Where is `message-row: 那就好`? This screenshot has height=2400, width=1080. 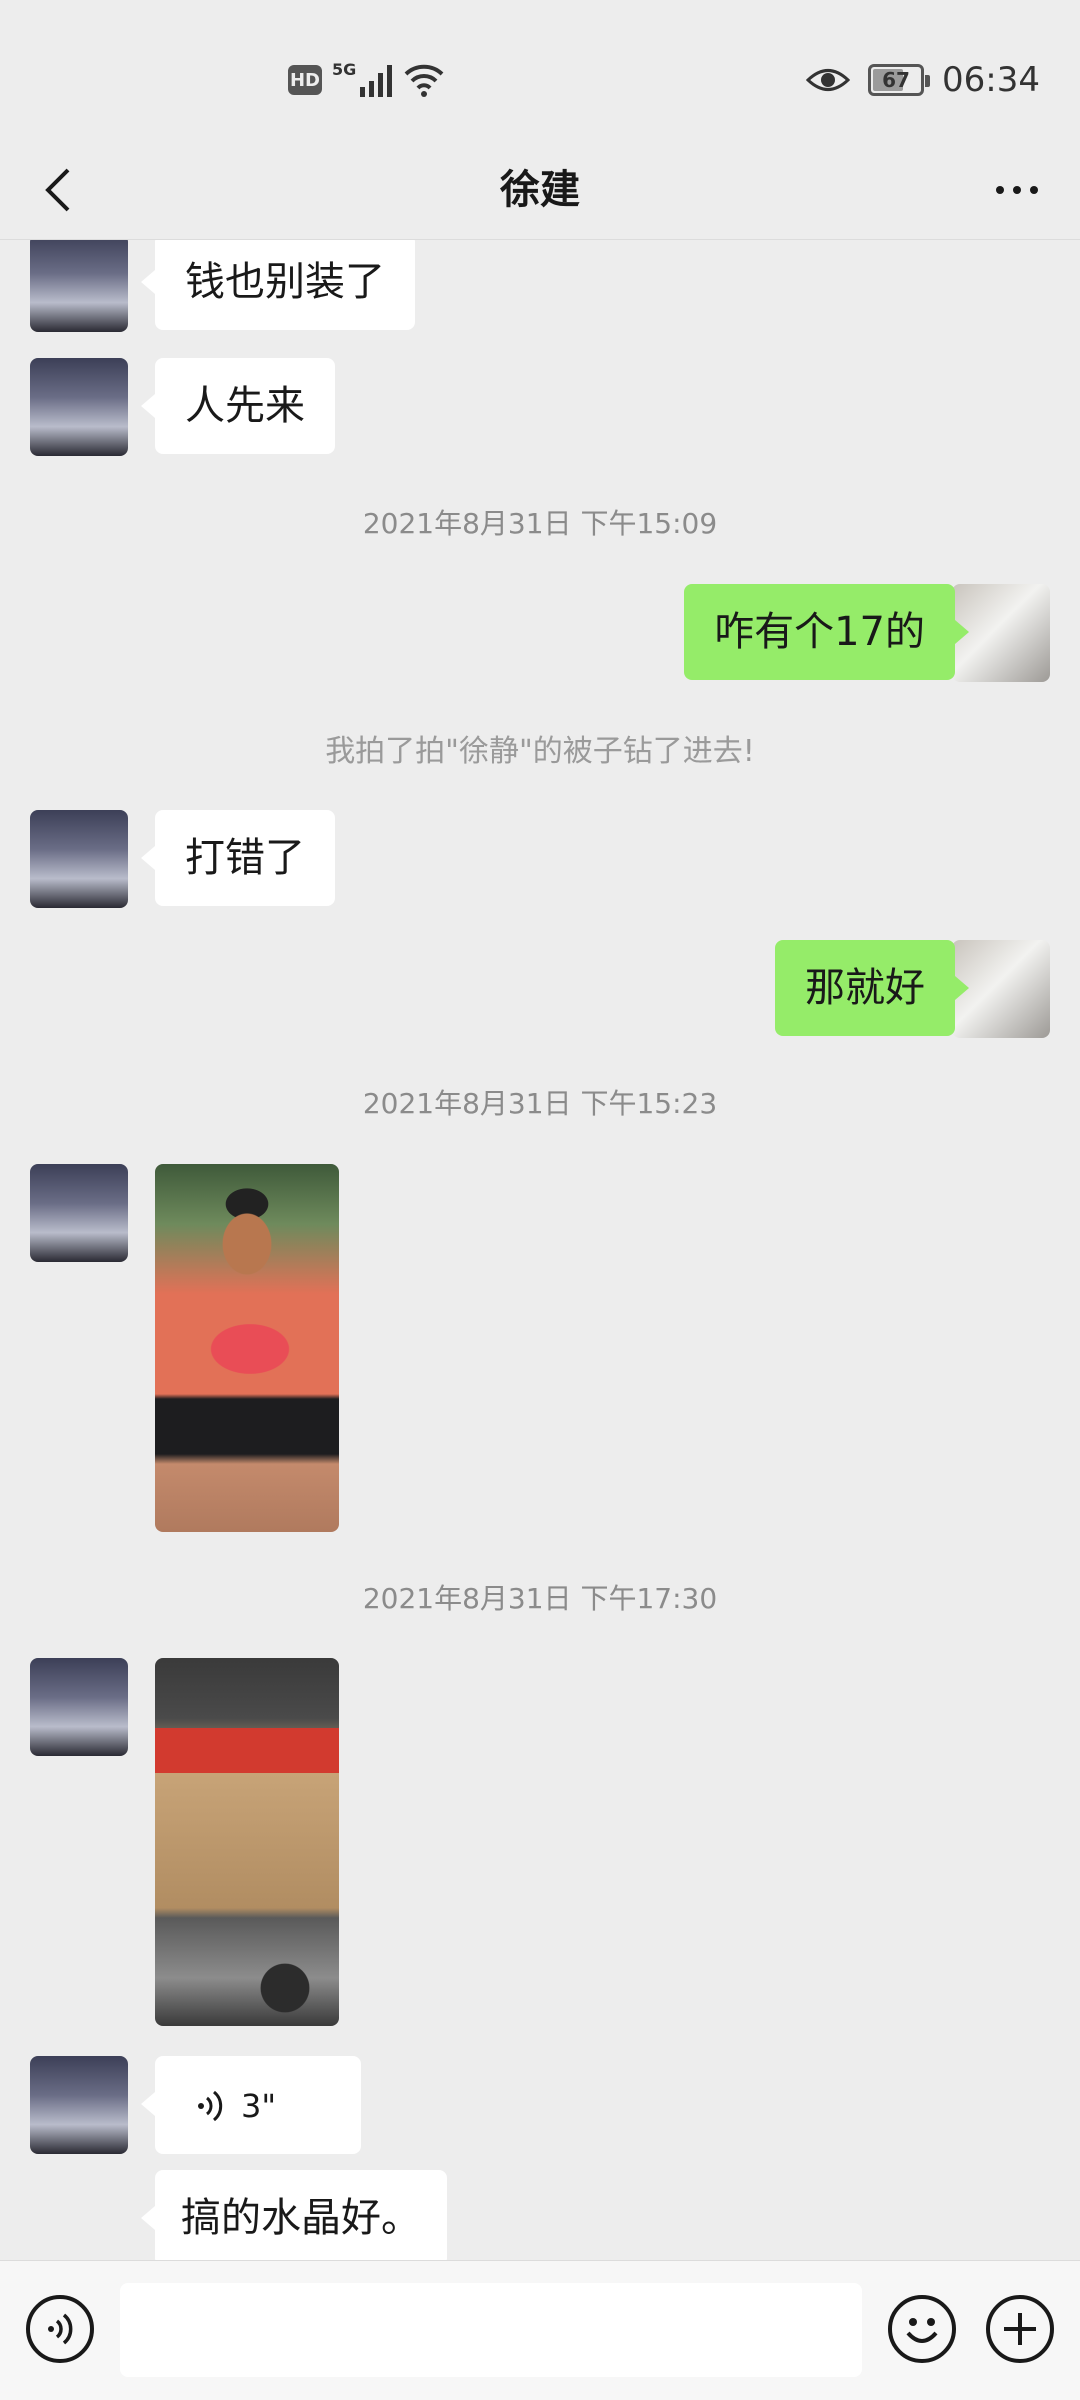 message-row: 那就好 is located at coordinates (540, 990).